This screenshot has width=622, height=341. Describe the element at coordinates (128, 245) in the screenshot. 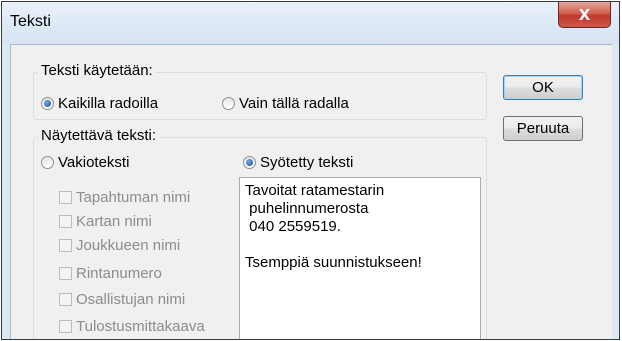

I see `checkbox-label: Joukkueen nimi` at that location.